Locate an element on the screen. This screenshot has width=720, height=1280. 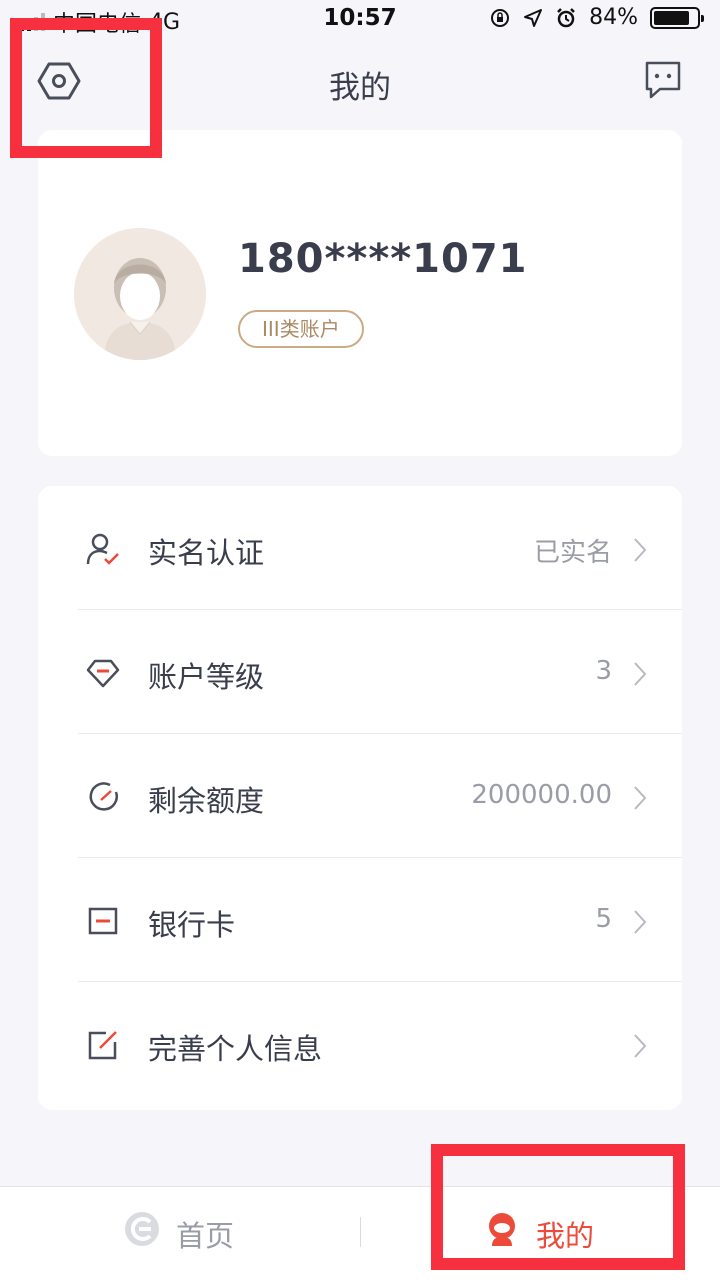
menu-item-account-level: 账户等级 3 is located at coordinates (360, 672).